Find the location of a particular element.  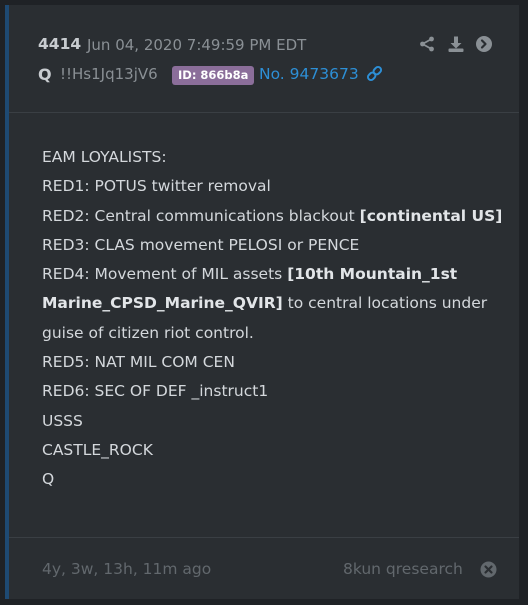

body-text: RED4: Movement of MIL assets is located at coordinates (165, 274).